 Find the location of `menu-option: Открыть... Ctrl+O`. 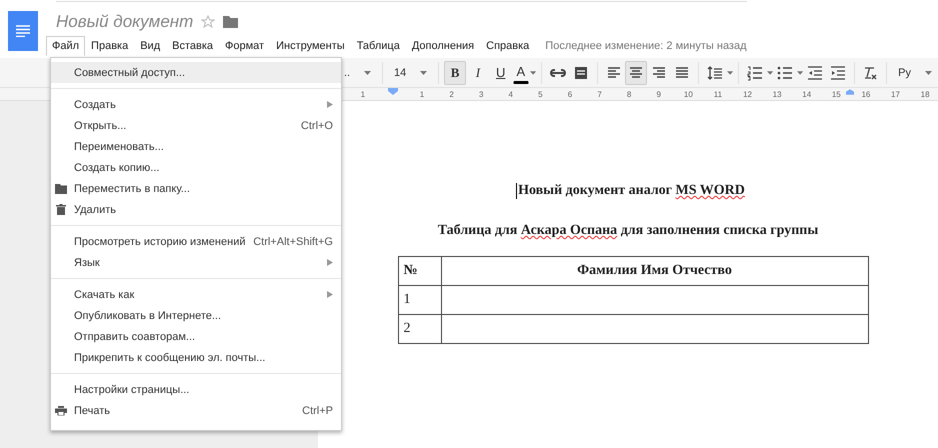

menu-option: Открыть... Ctrl+O is located at coordinates (196, 125).